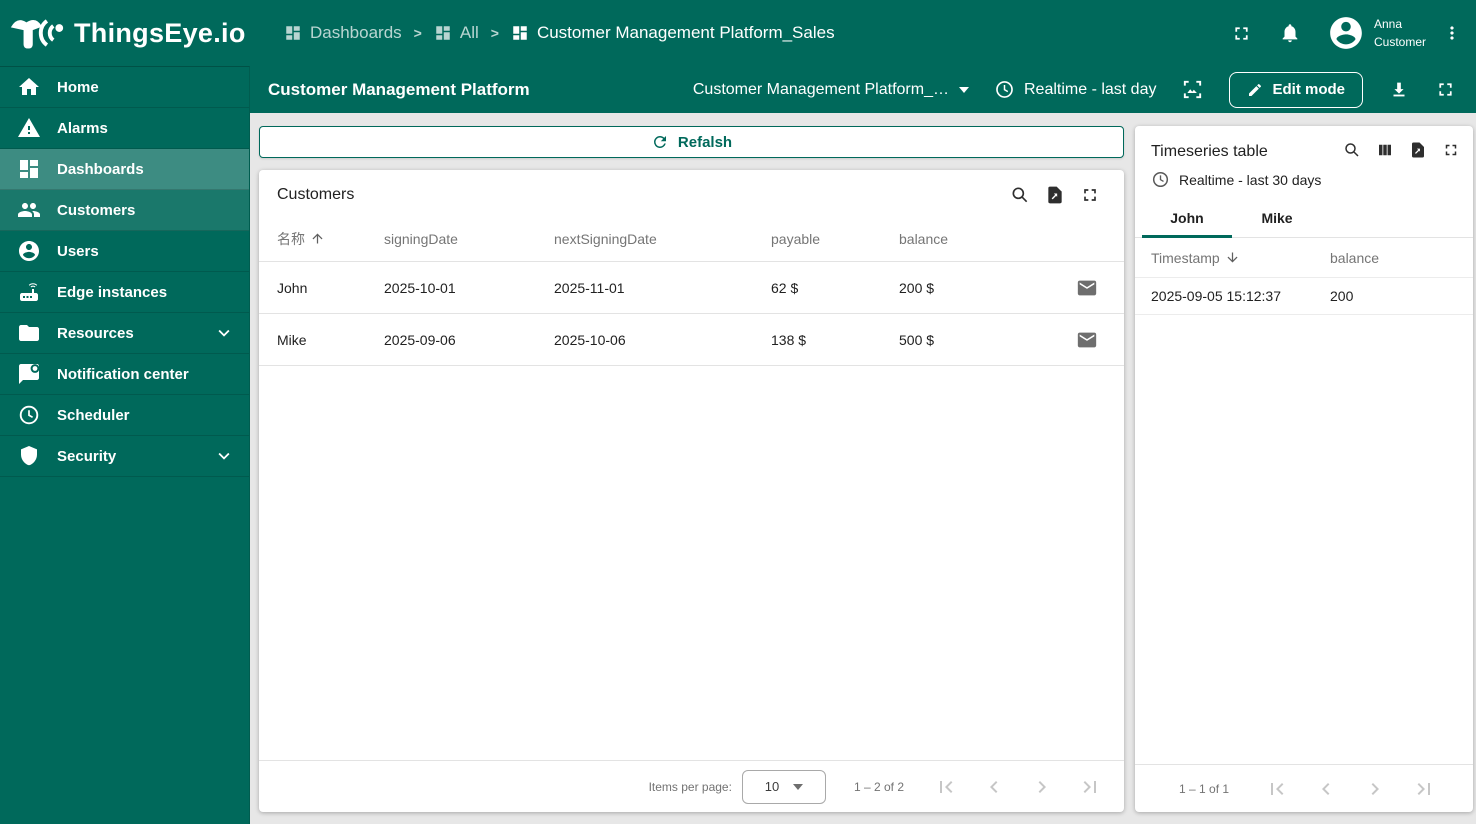 This screenshot has height=824, width=1476. I want to click on more-options-icon, so click(1452, 33).